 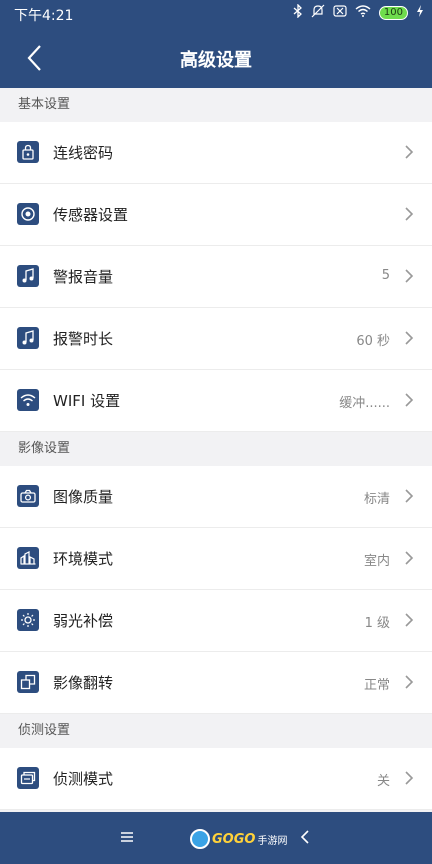 What do you see at coordinates (28, 620) in the screenshot?
I see `brightness-icon` at bounding box center [28, 620].